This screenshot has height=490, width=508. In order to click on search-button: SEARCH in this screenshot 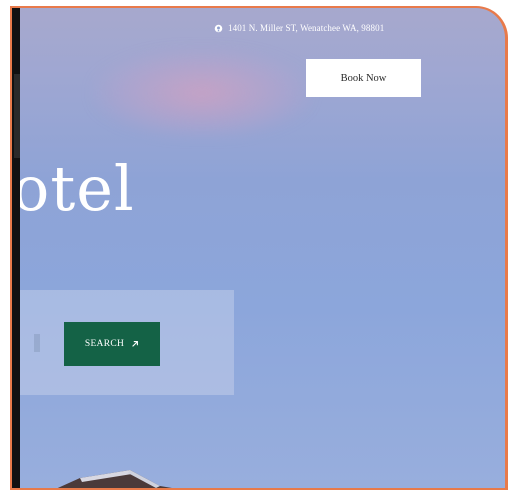, I will do `click(112, 344)`.